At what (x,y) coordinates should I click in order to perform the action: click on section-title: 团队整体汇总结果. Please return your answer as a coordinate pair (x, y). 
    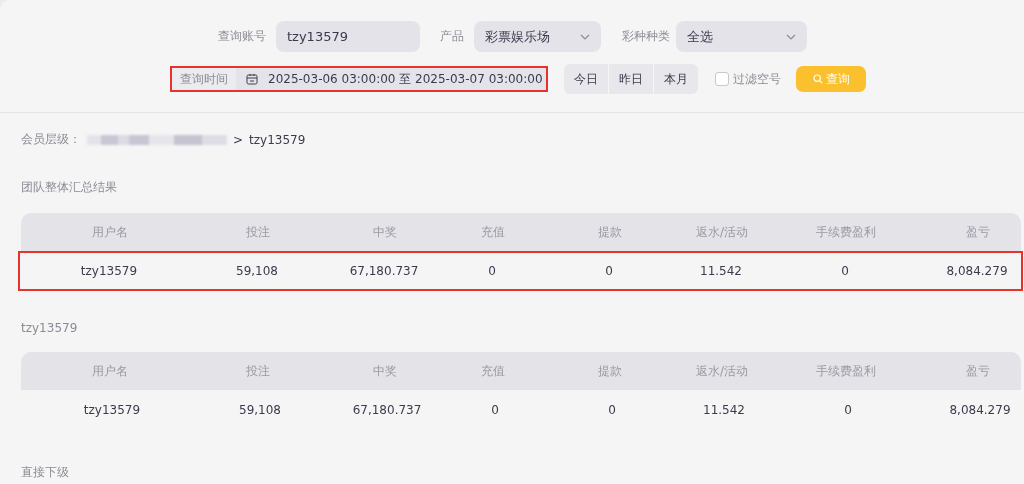
    Looking at the image, I should click on (69, 187).